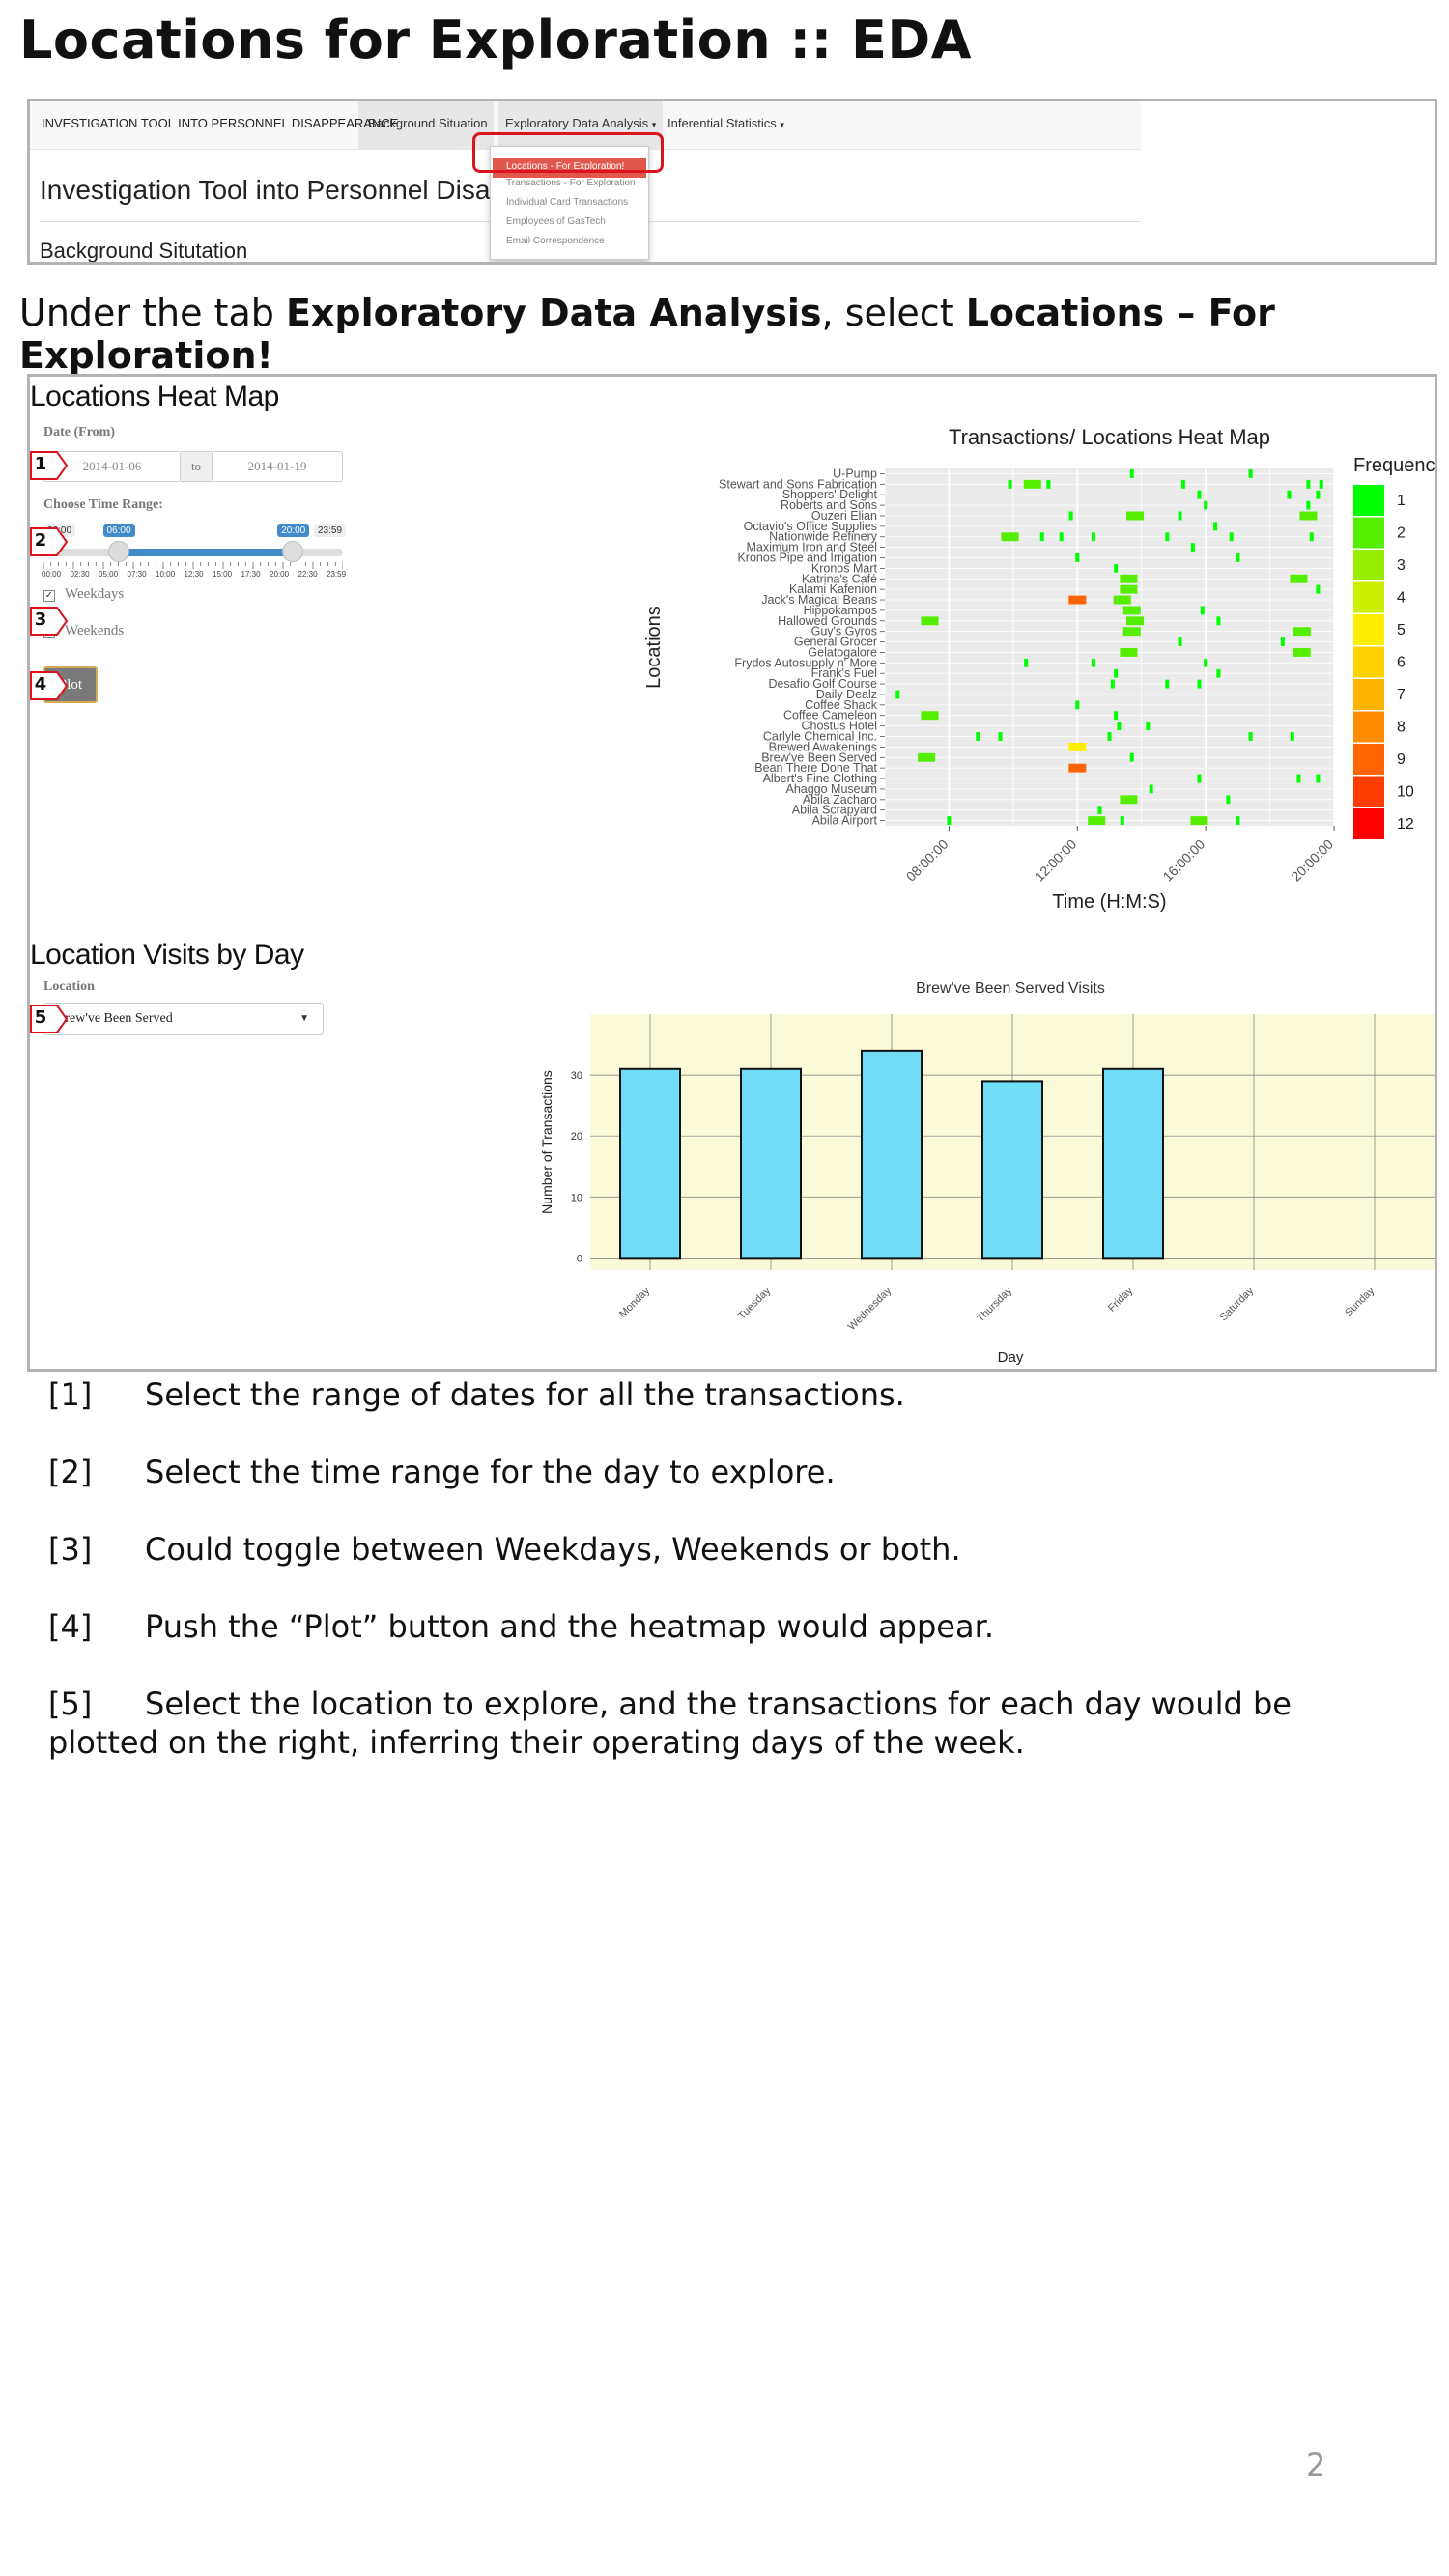 Image resolution: width=1449 pixels, height=2576 pixels. What do you see at coordinates (167, 955) in the screenshot?
I see `visits-section-title: Location Visits by Day` at bounding box center [167, 955].